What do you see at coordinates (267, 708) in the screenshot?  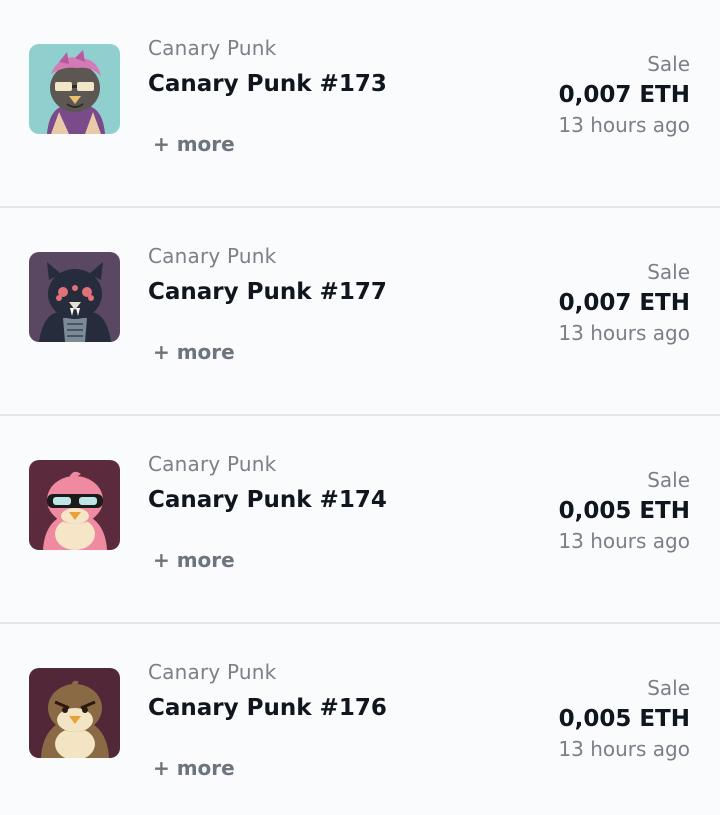 I see `nft-name: Canary Punk #176` at bounding box center [267, 708].